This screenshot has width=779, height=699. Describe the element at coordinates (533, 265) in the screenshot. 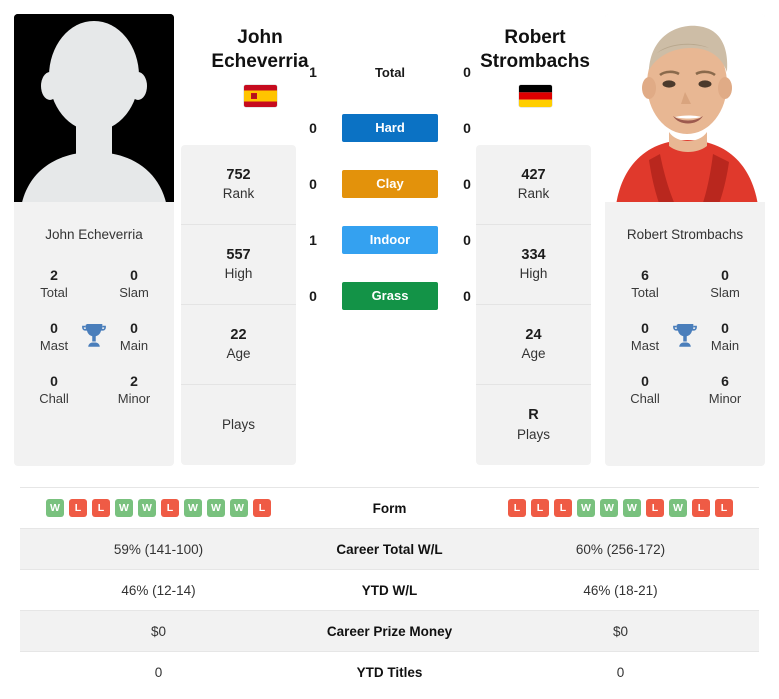

I see `right-stat-high: 334 High` at that location.